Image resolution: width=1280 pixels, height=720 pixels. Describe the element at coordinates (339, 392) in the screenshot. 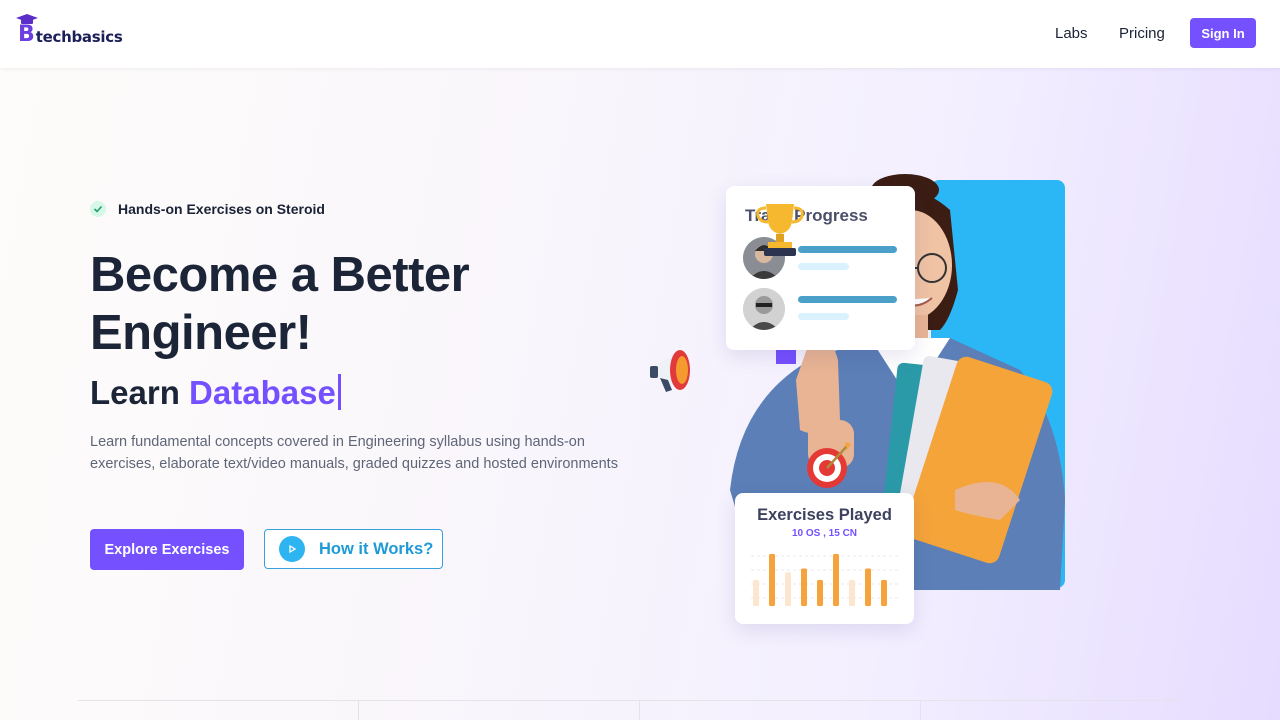

I see `typing-cursor` at that location.